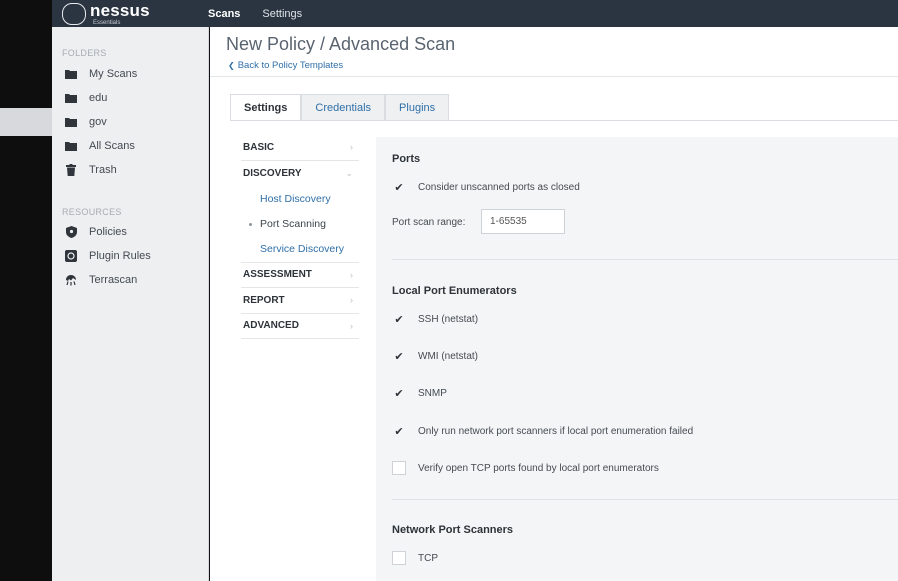  I want to click on chevron-down-icon: ⌄, so click(349, 172).